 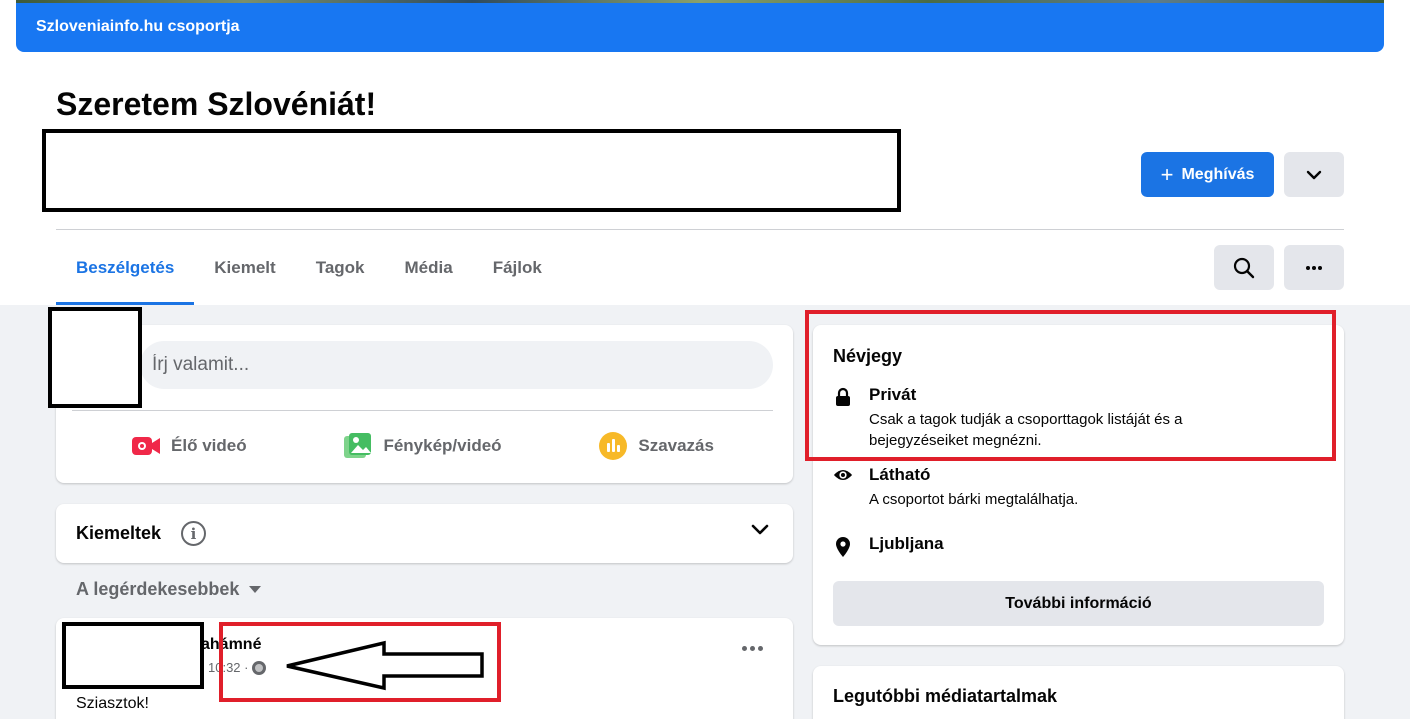 What do you see at coordinates (843, 547) in the screenshot?
I see `location-pin-icon` at bounding box center [843, 547].